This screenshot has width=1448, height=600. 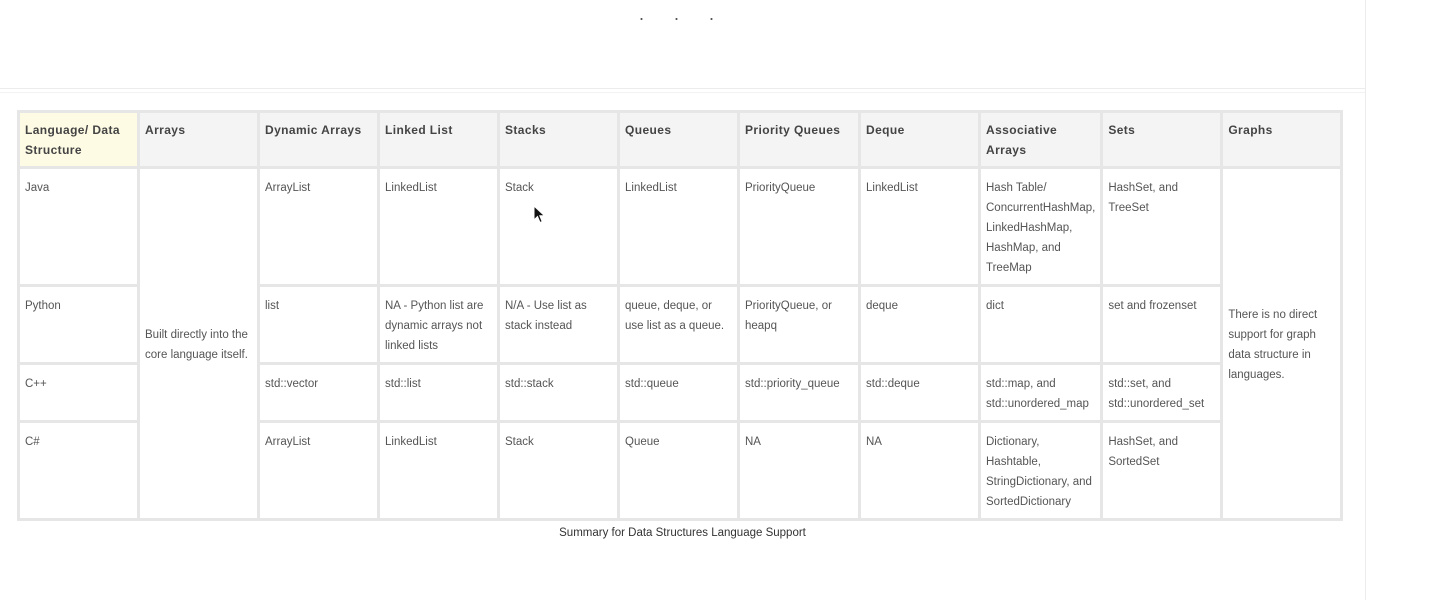 I want to click on cell-deque: LinkedList, so click(x=919, y=226).